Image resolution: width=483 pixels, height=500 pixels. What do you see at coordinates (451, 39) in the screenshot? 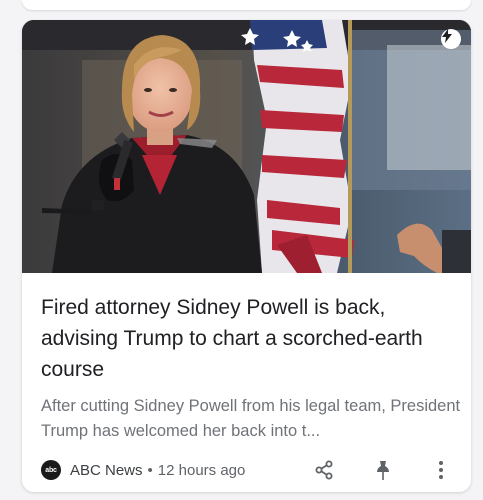
I see `lightning-bolt-icon` at bounding box center [451, 39].